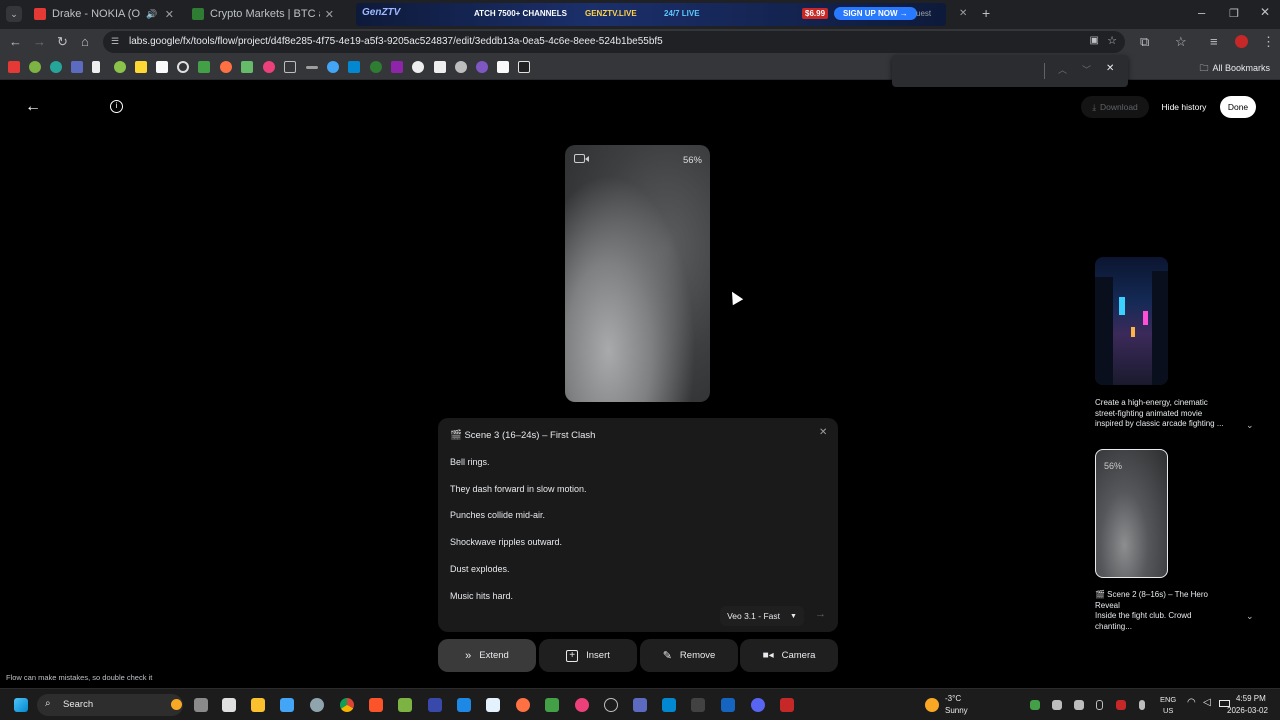 The width and height of the screenshot is (1280, 720). Describe the element at coordinates (1247, 710) in the screenshot. I see `clock-date: 2026-03-02` at that location.